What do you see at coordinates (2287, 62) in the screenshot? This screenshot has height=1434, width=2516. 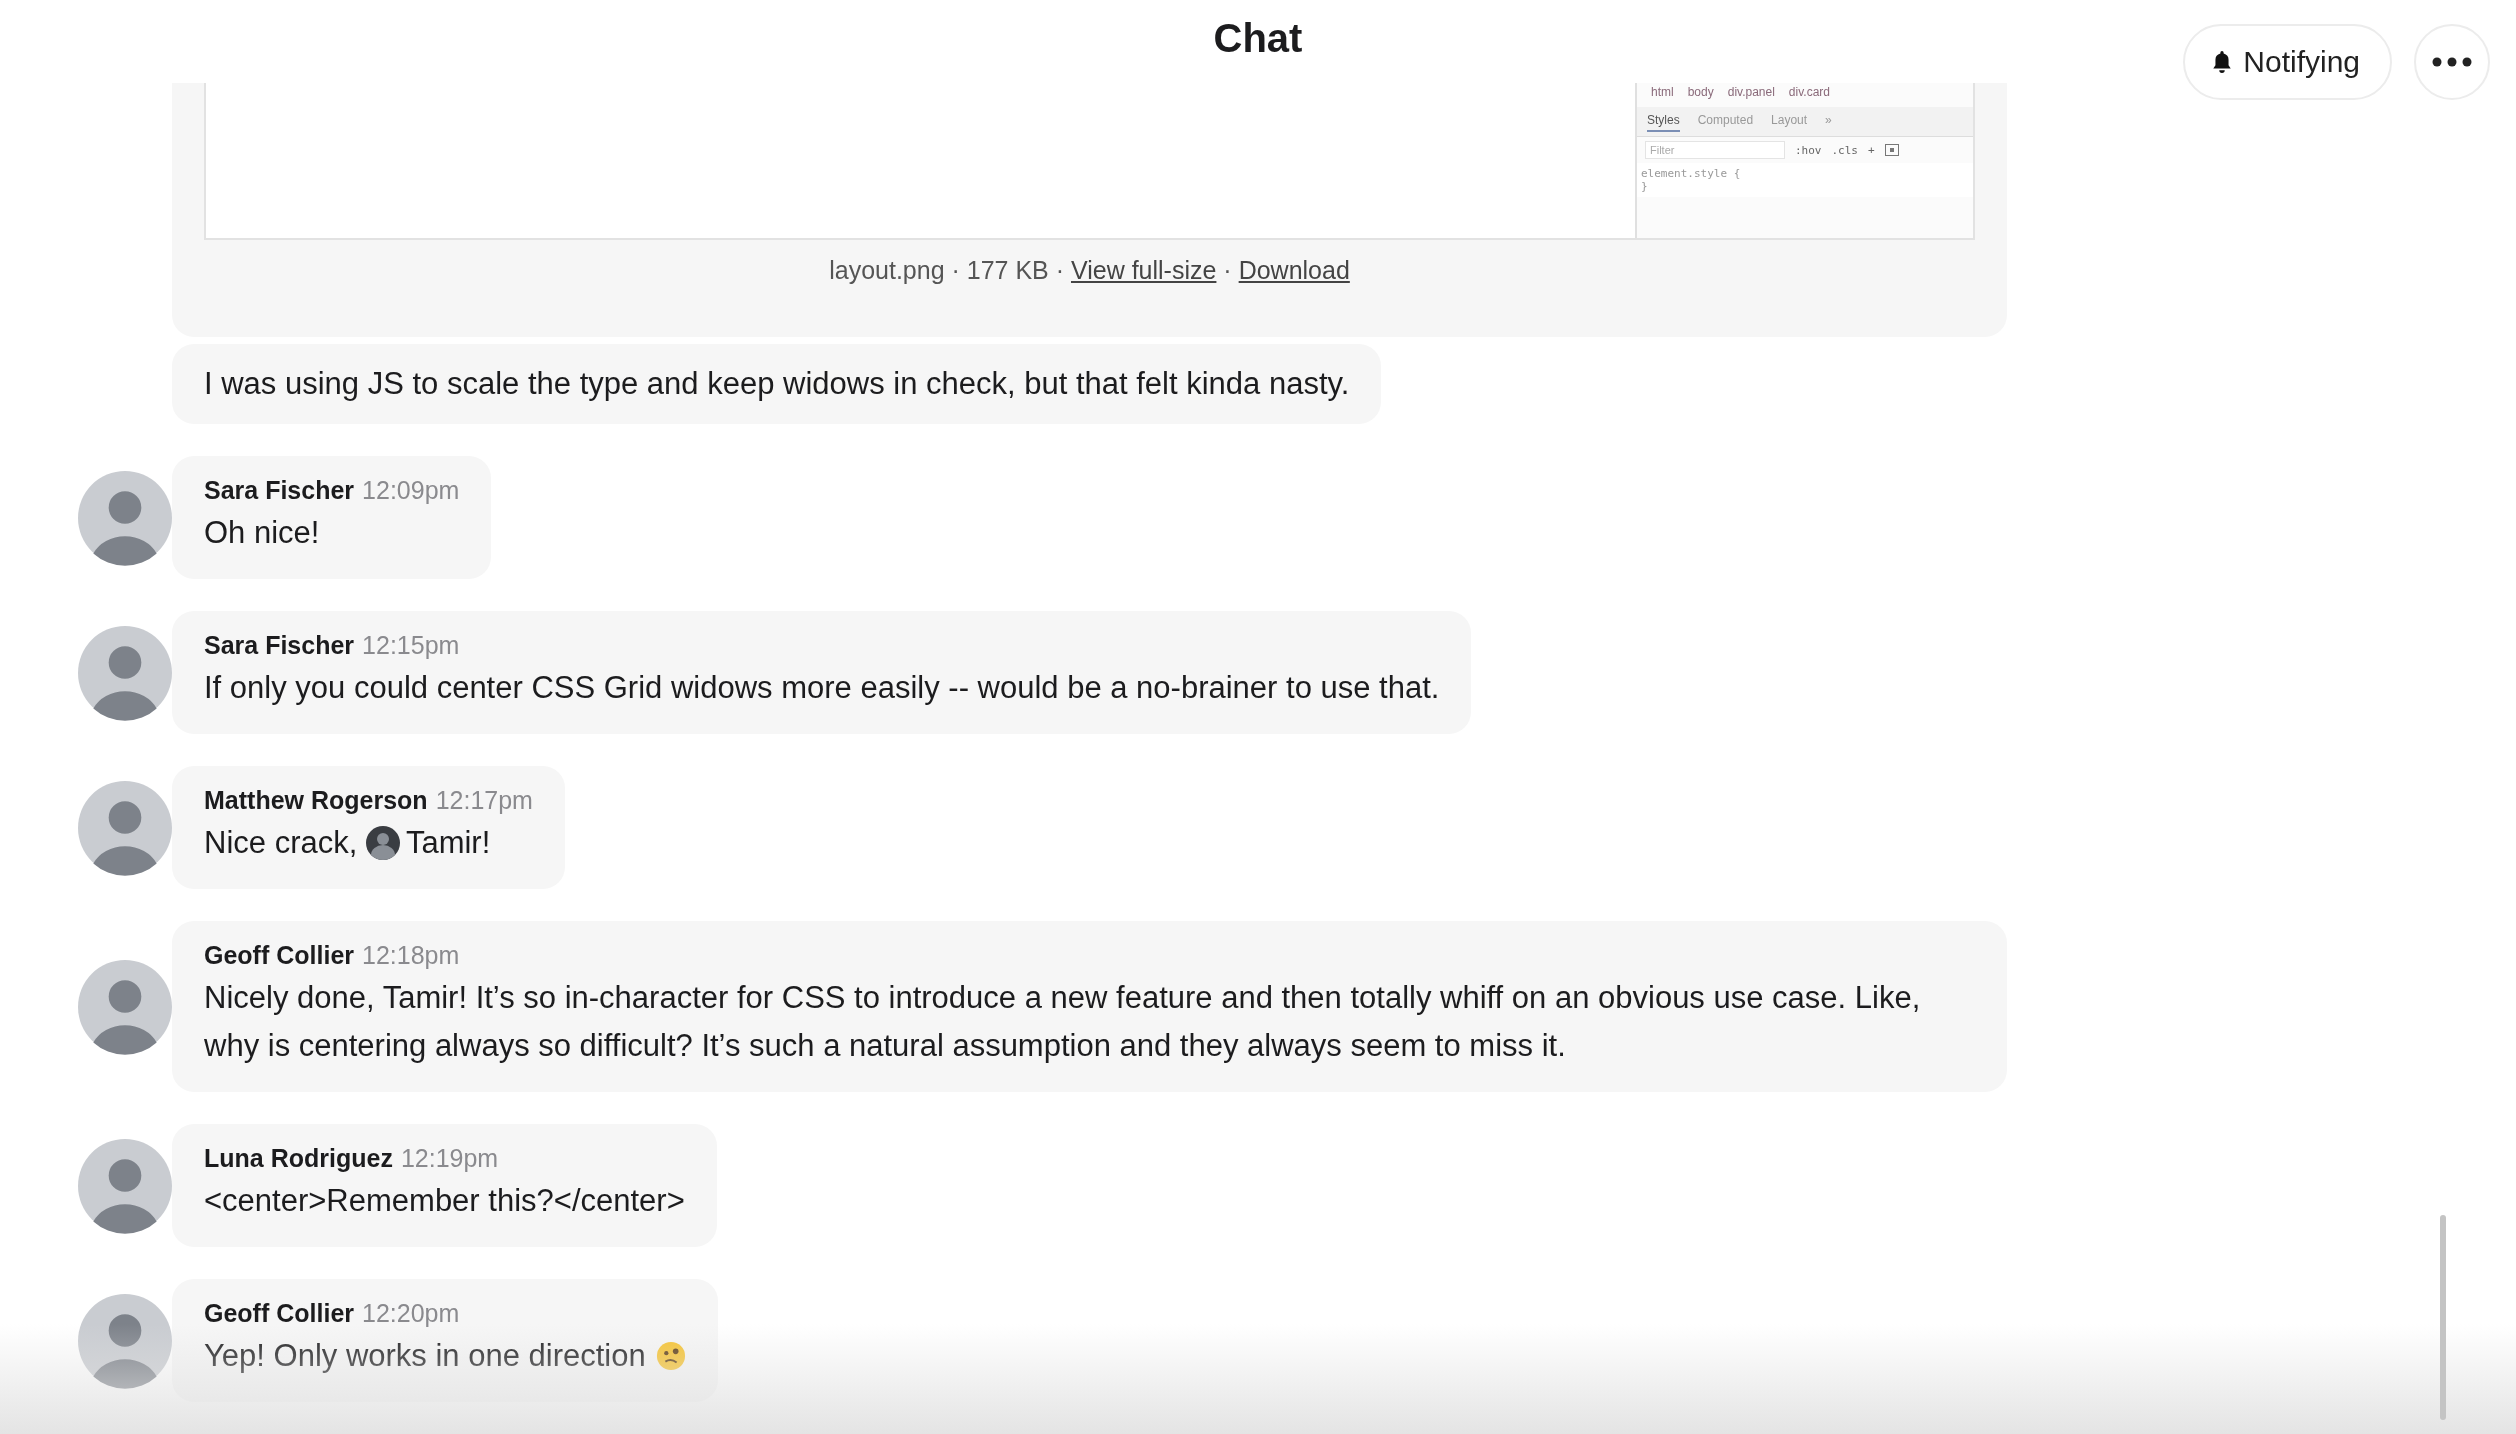 I see `notifying-button: Notifying` at bounding box center [2287, 62].